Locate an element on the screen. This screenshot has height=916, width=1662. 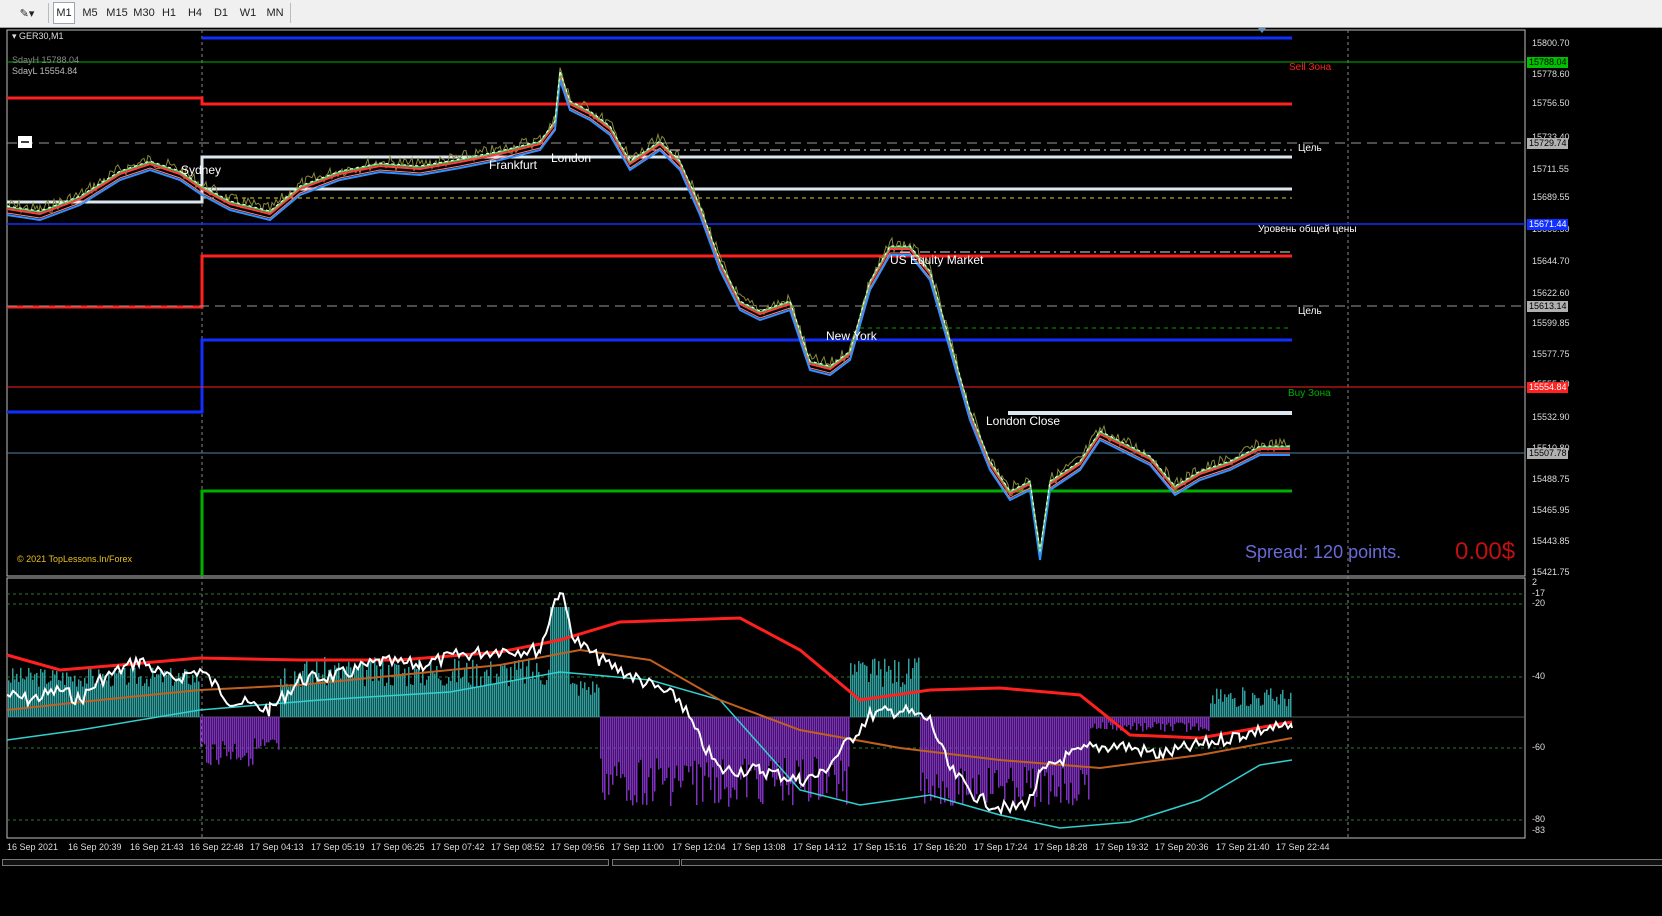
chart-tab-small is located at coordinates (646, 862).